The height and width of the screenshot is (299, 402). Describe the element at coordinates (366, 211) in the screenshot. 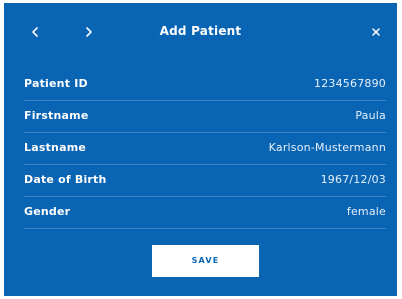

I see `field-value: female` at that location.